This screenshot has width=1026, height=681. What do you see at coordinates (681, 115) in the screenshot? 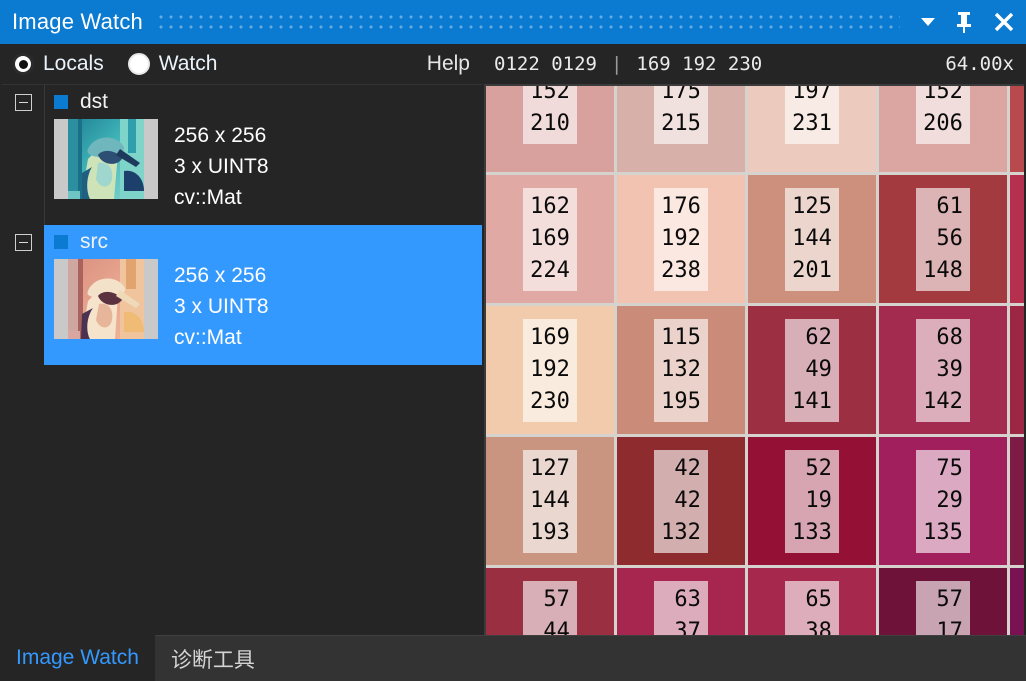
I see `pixel-value-label: 175 215` at bounding box center [681, 115].